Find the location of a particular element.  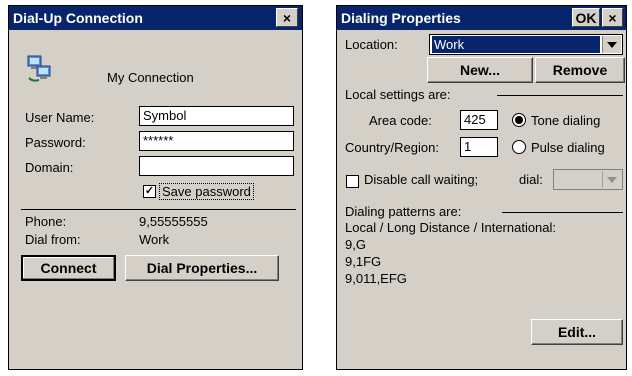

dialing-patterns-header: Local / Long Distance / International: is located at coordinates (451, 227).